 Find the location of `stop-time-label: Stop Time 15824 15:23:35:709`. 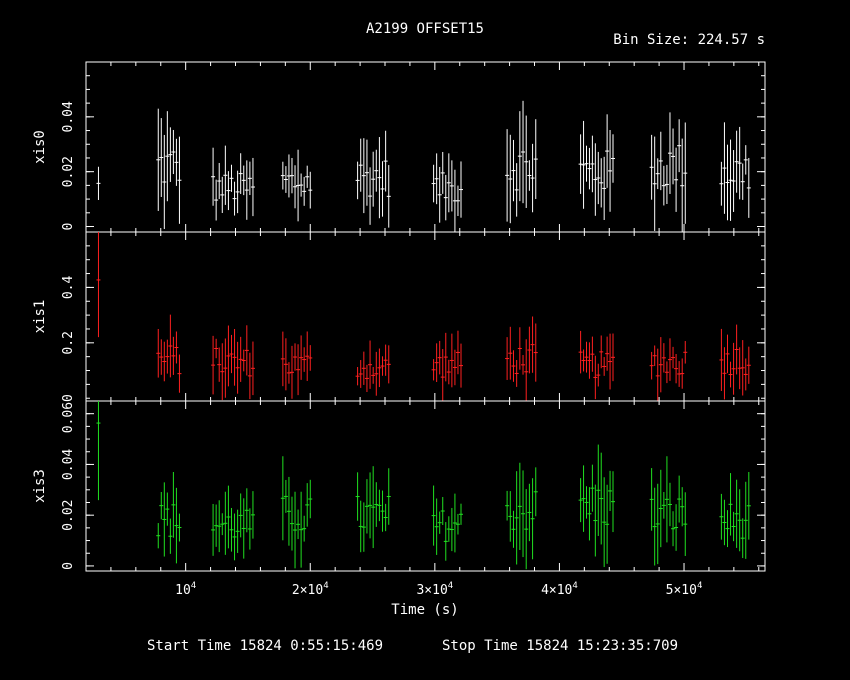

stop-time-label: Stop Time 15824 15:23:35:709 is located at coordinates (560, 646).